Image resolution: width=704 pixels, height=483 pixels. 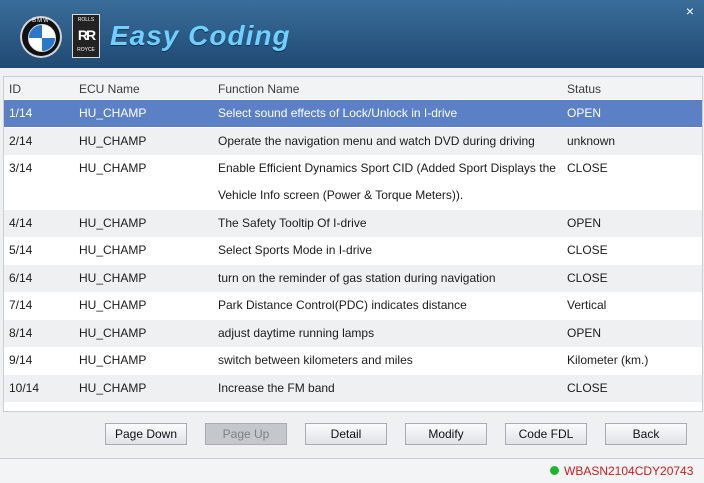 What do you see at coordinates (296, 333) in the screenshot?
I see `cell-function: adjust daytime running lamps` at bounding box center [296, 333].